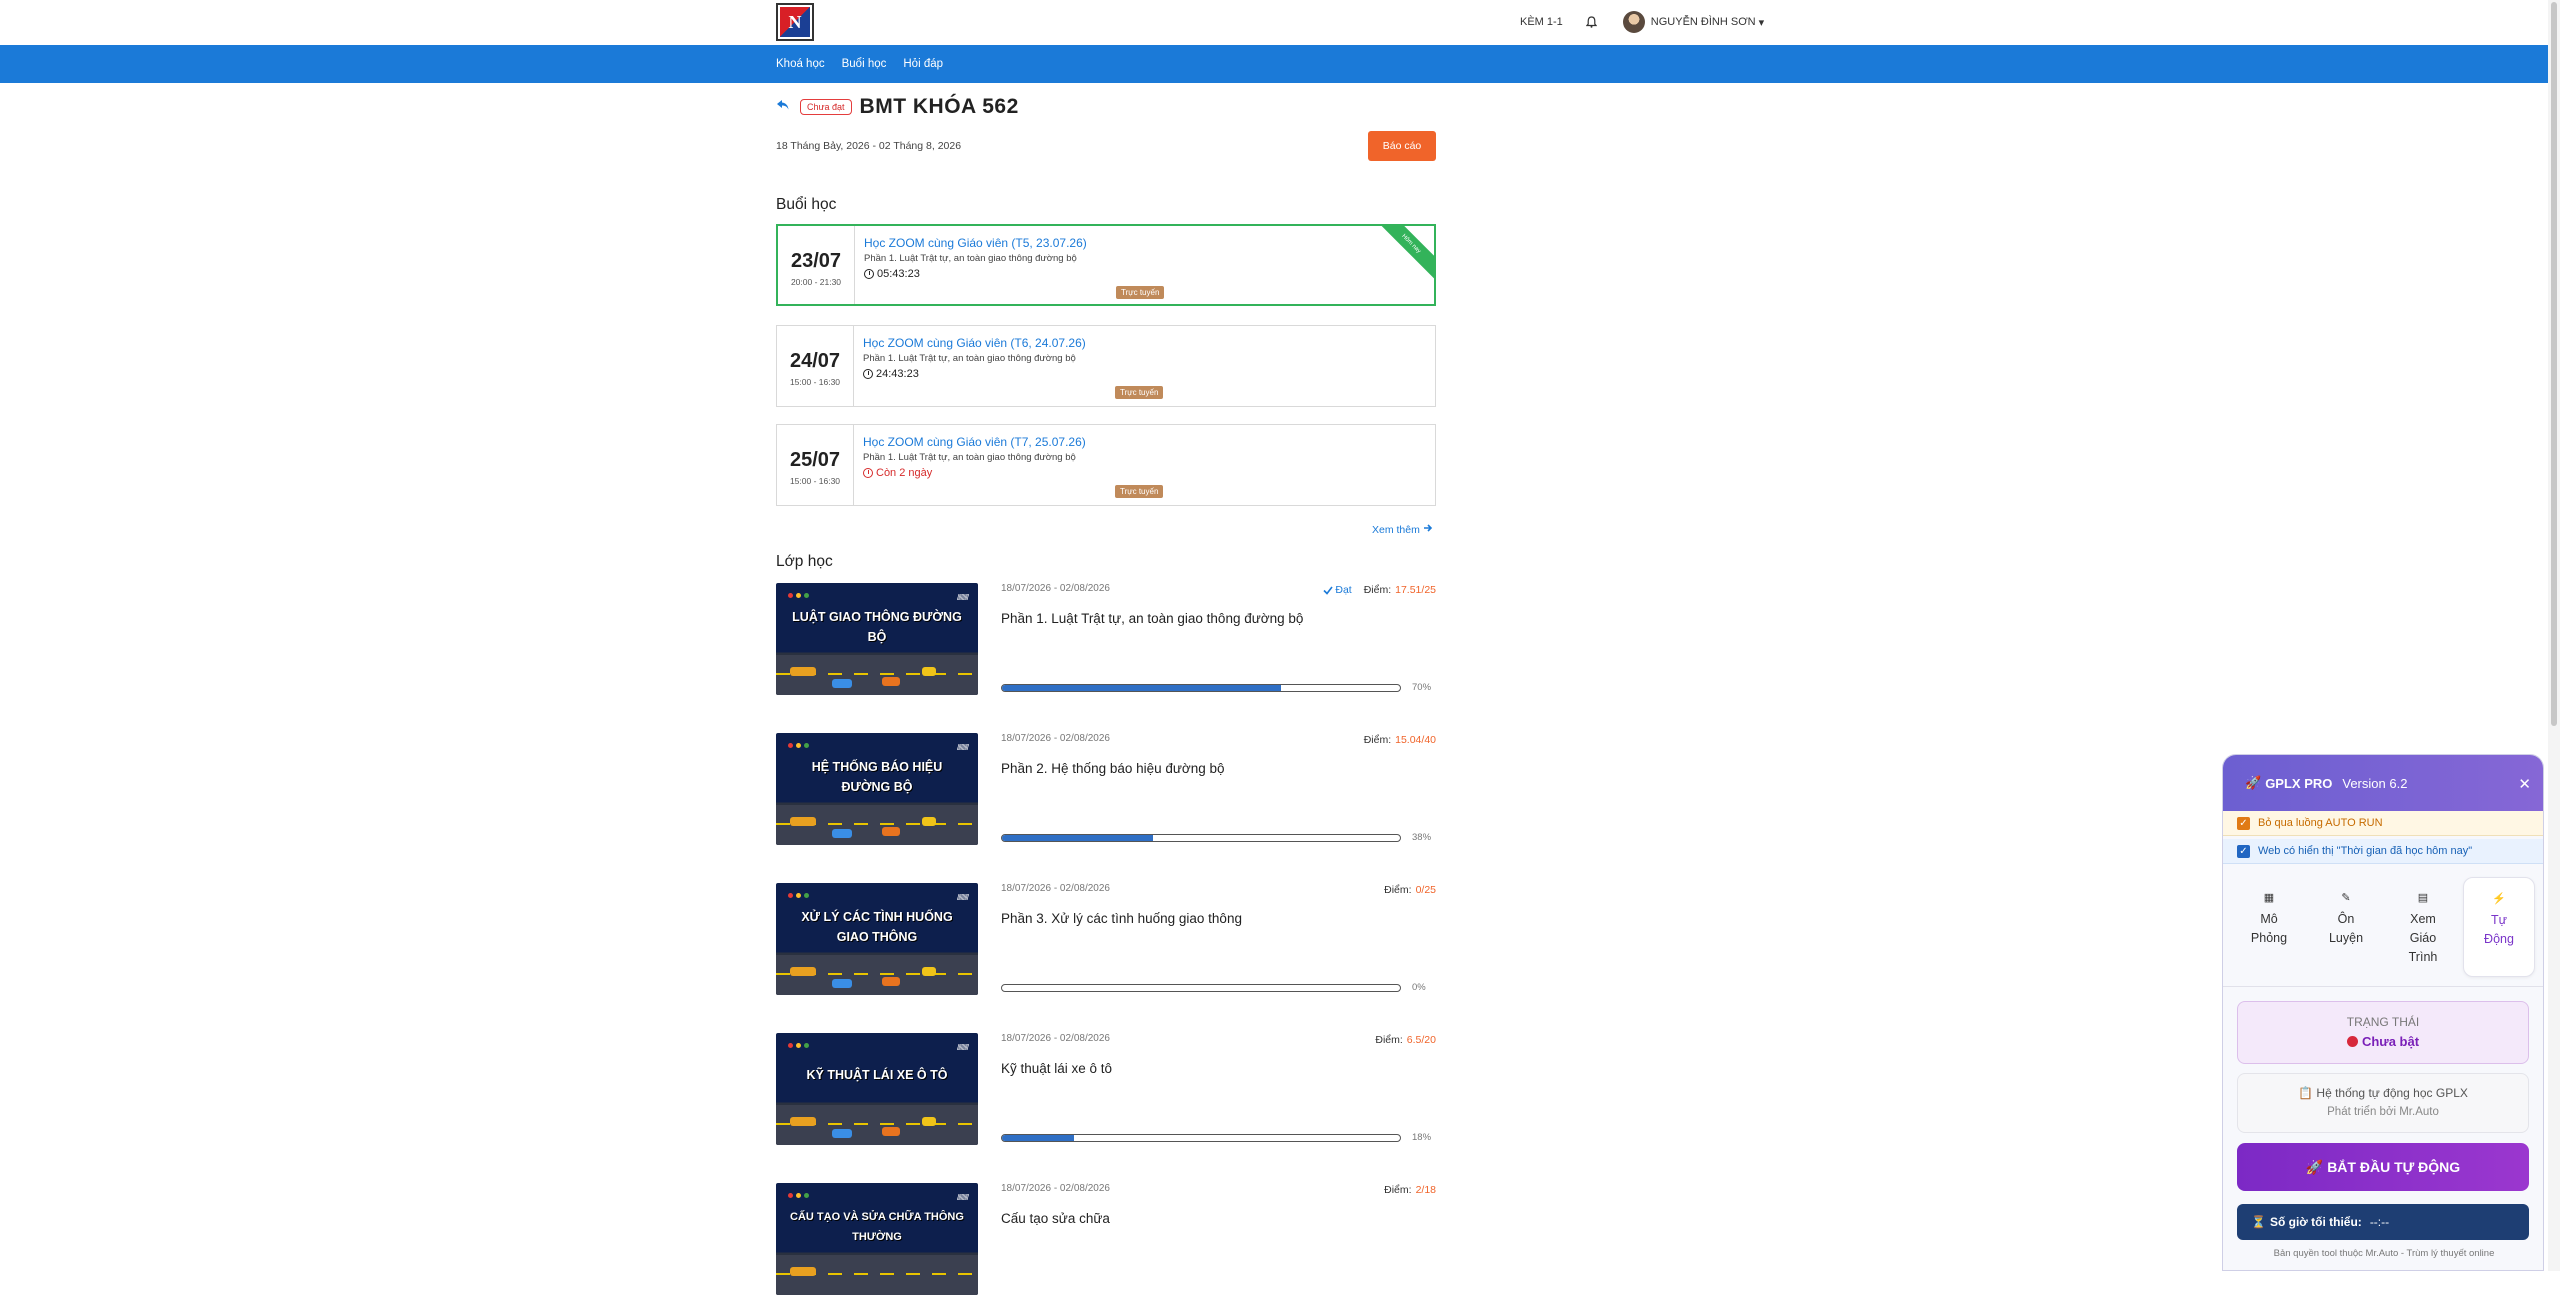 The width and height of the screenshot is (2560, 1298). Describe the element at coordinates (1422, 687) in the screenshot. I see `progress-percent: 70%` at that location.